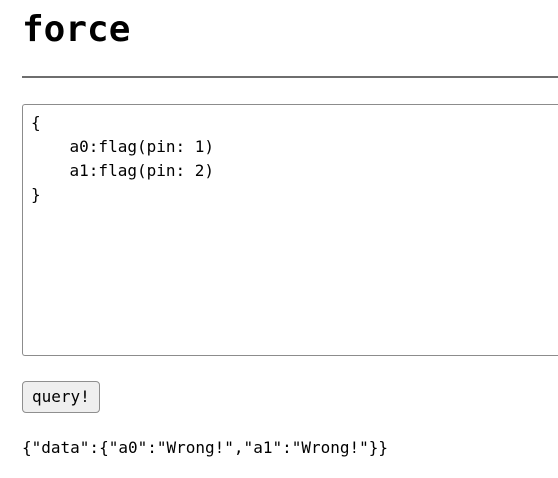  What do you see at coordinates (290, 77) in the screenshot?
I see `divider` at bounding box center [290, 77].